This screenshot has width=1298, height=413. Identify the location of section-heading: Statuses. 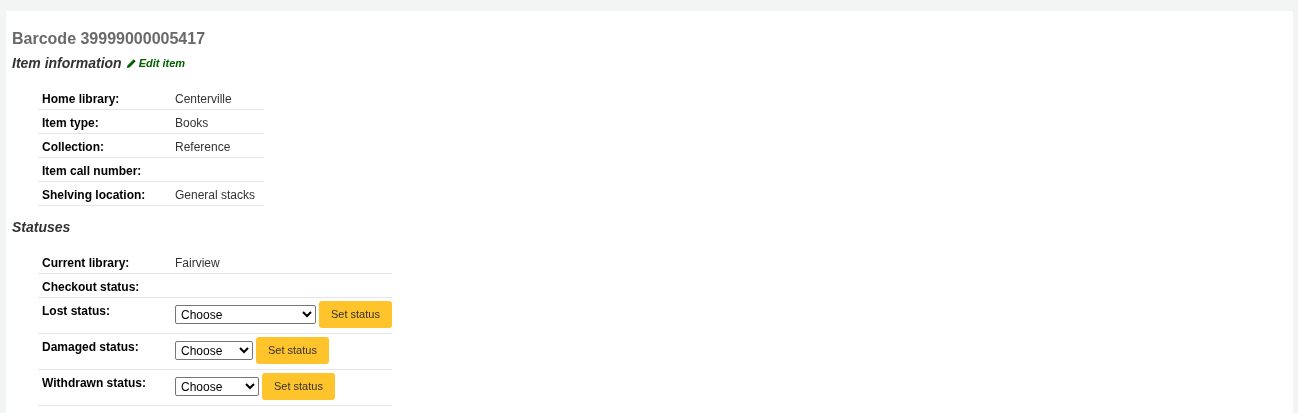
(42, 227).